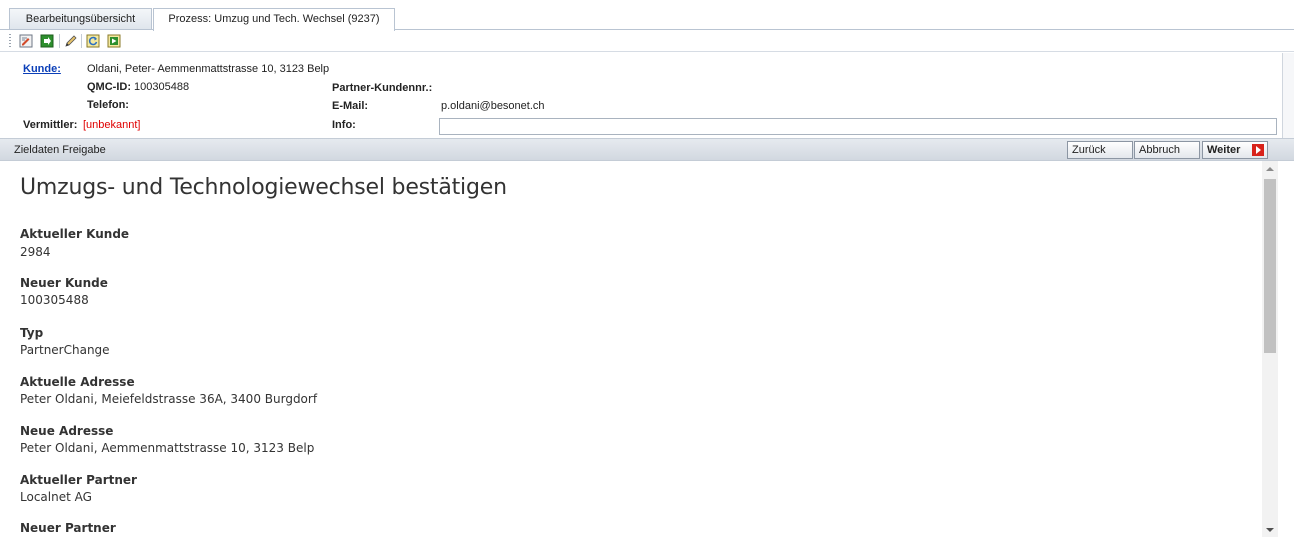 The width and height of the screenshot is (1294, 537). Describe the element at coordinates (80, 19) in the screenshot. I see `tab-bearbeitungsuebersicht: Bearbeitungsübersicht` at that location.